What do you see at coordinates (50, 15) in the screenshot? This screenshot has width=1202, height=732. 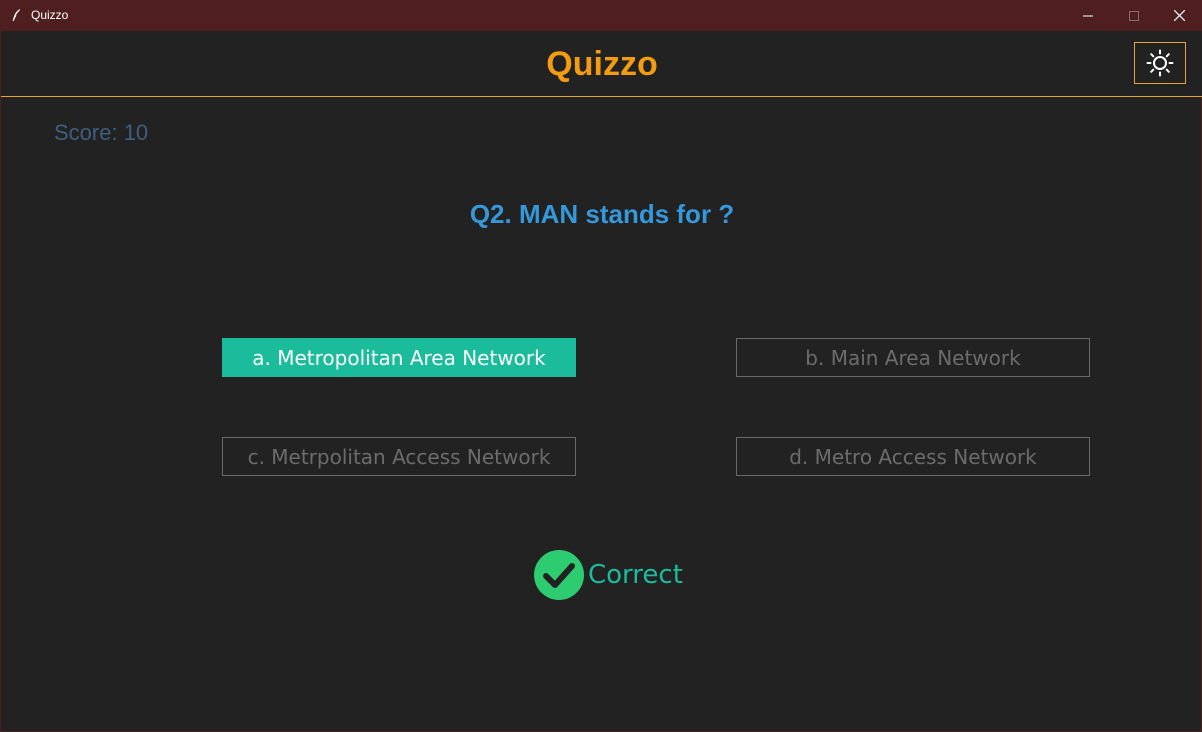 I see `window-title: Quizzo` at bounding box center [50, 15].